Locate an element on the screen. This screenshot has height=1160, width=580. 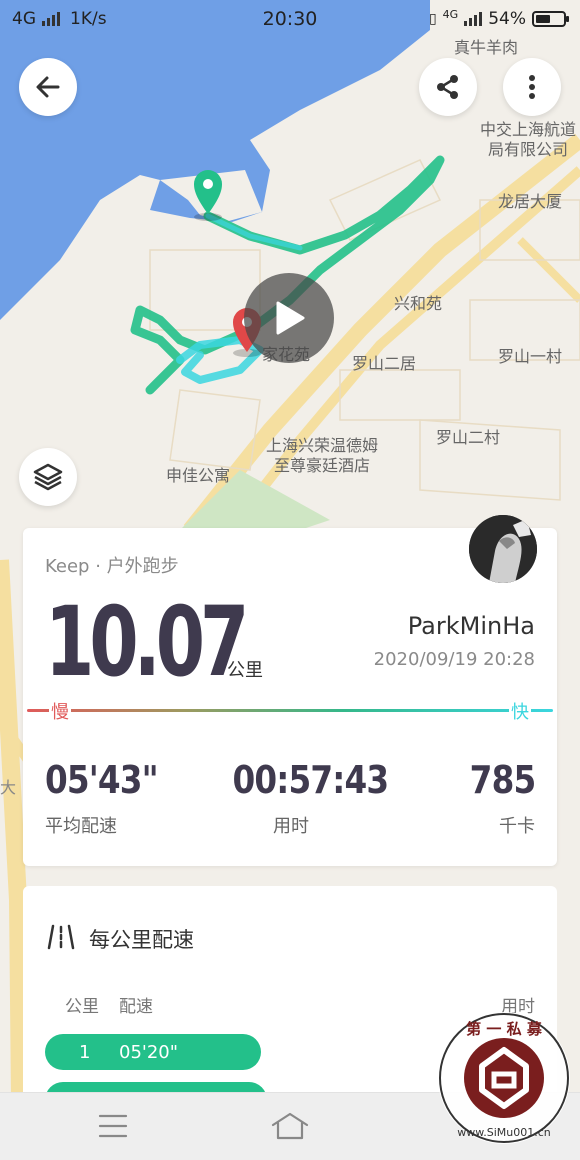
map-label-hotel-2: 至尊豪廷酒店 is located at coordinates (322, 465).